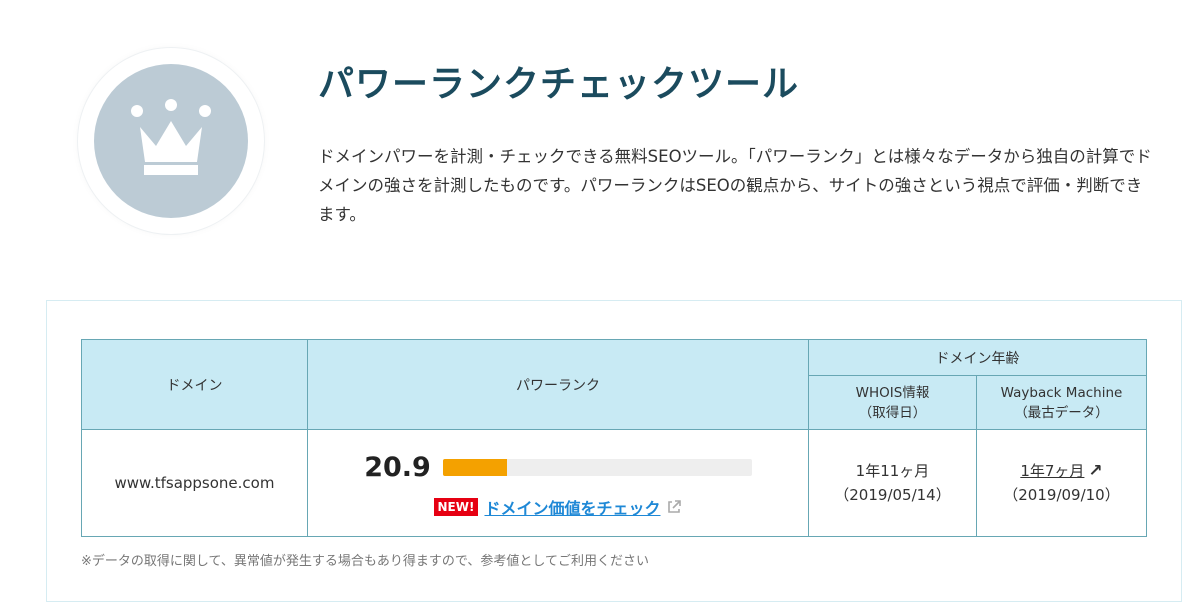 This screenshot has height=602, width=1200. Describe the element at coordinates (1061, 392) in the screenshot. I see `header-wayback-label: Wayback Machine` at that location.